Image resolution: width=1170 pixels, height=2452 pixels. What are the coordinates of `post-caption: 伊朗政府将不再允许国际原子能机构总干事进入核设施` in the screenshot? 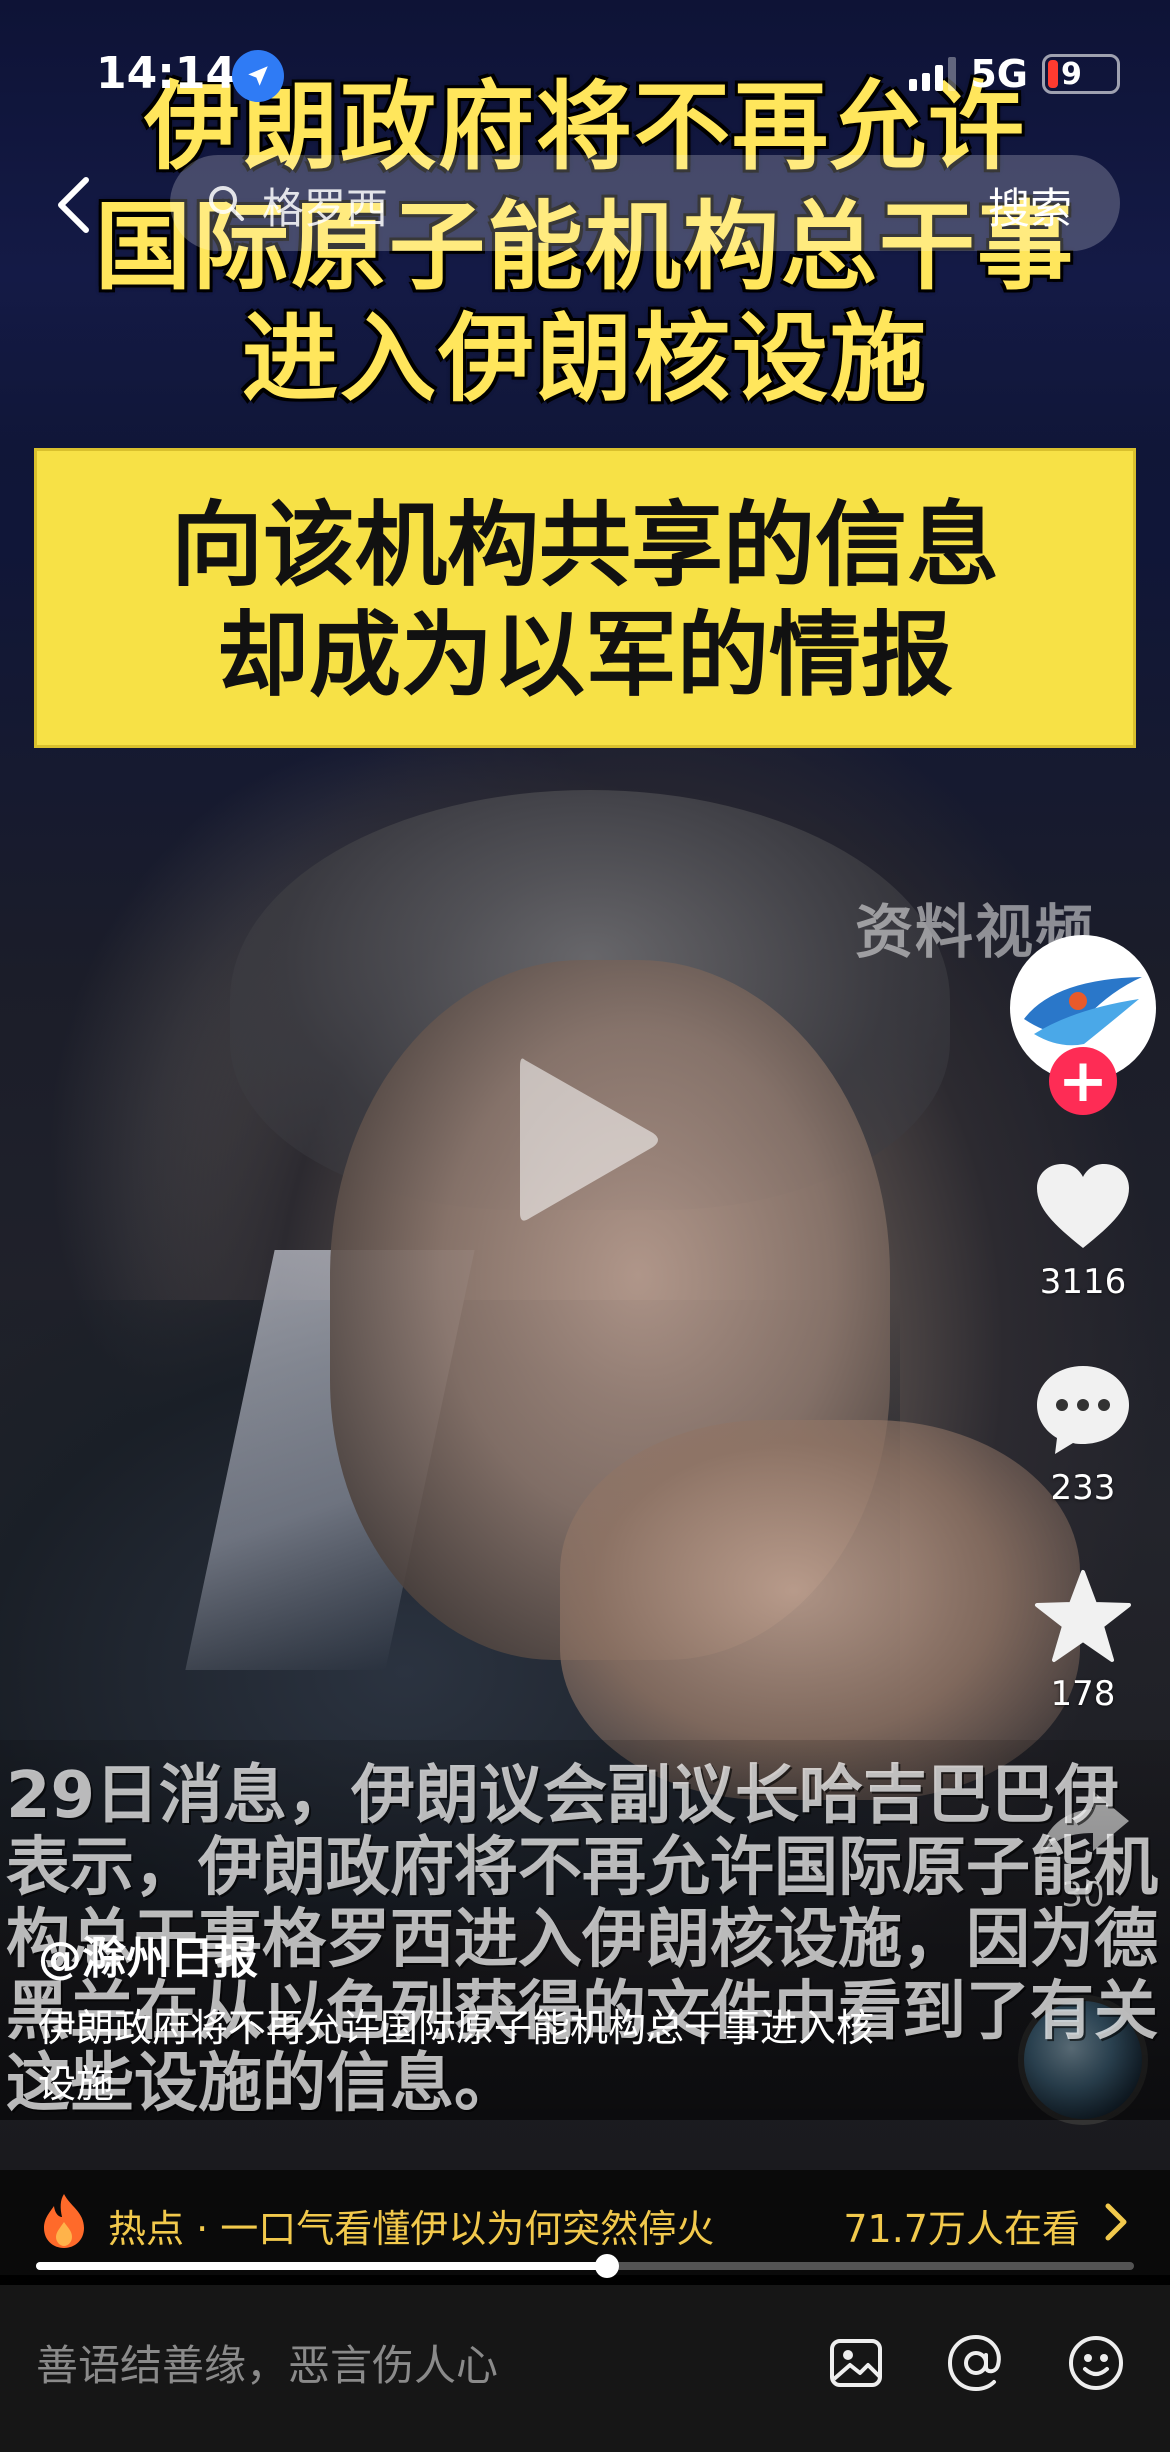 It's located at (458, 2056).